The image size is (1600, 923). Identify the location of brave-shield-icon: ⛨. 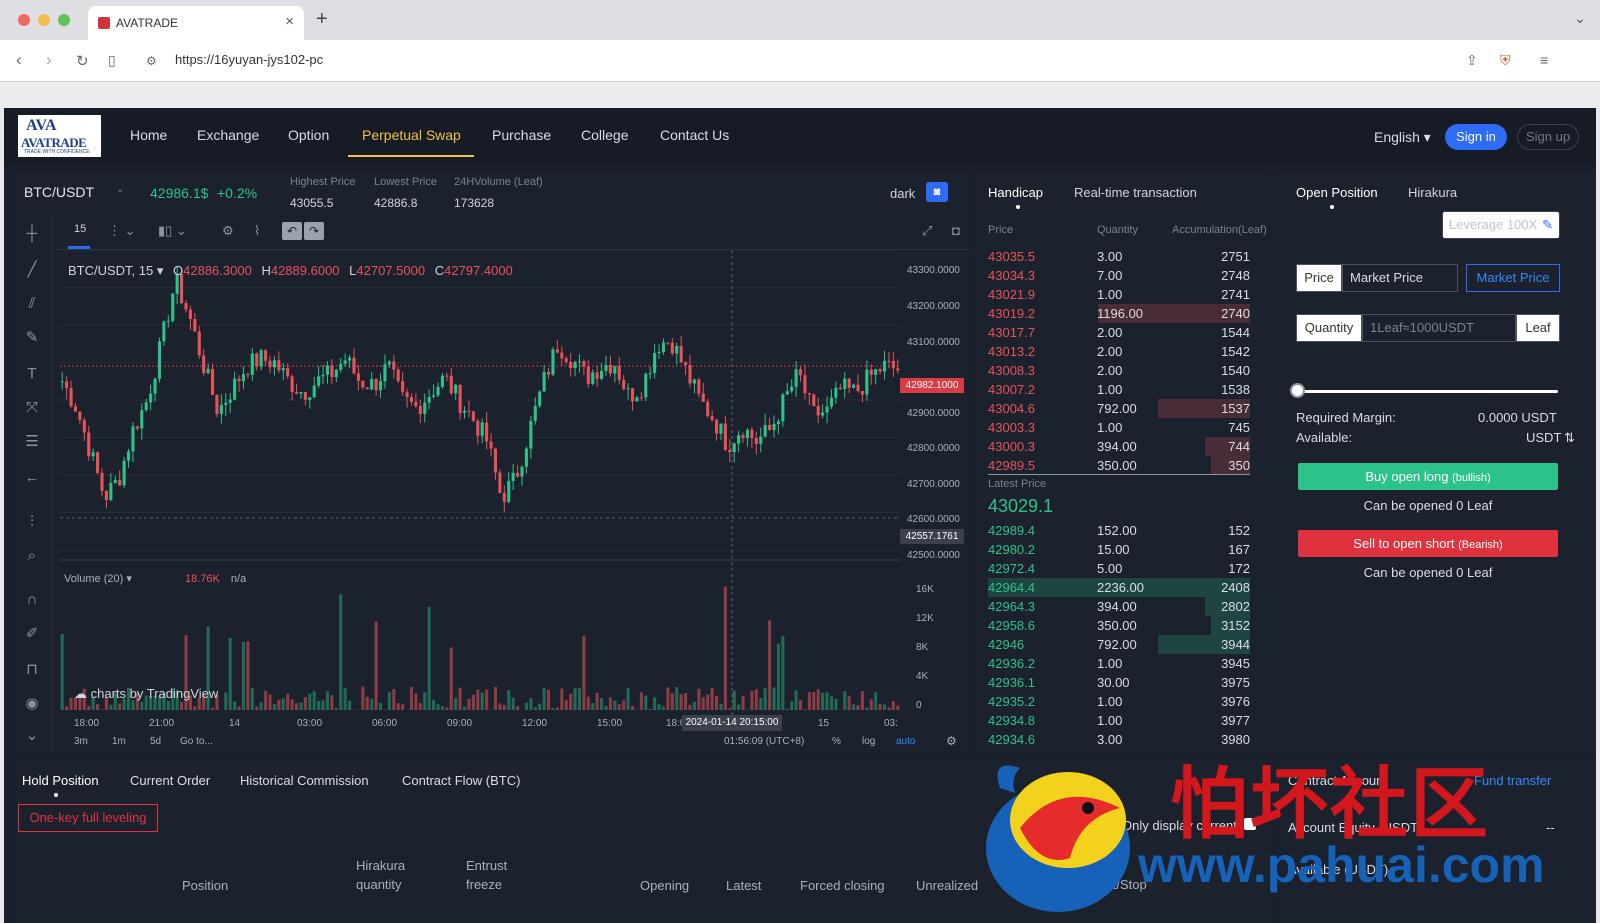
(1505, 60).